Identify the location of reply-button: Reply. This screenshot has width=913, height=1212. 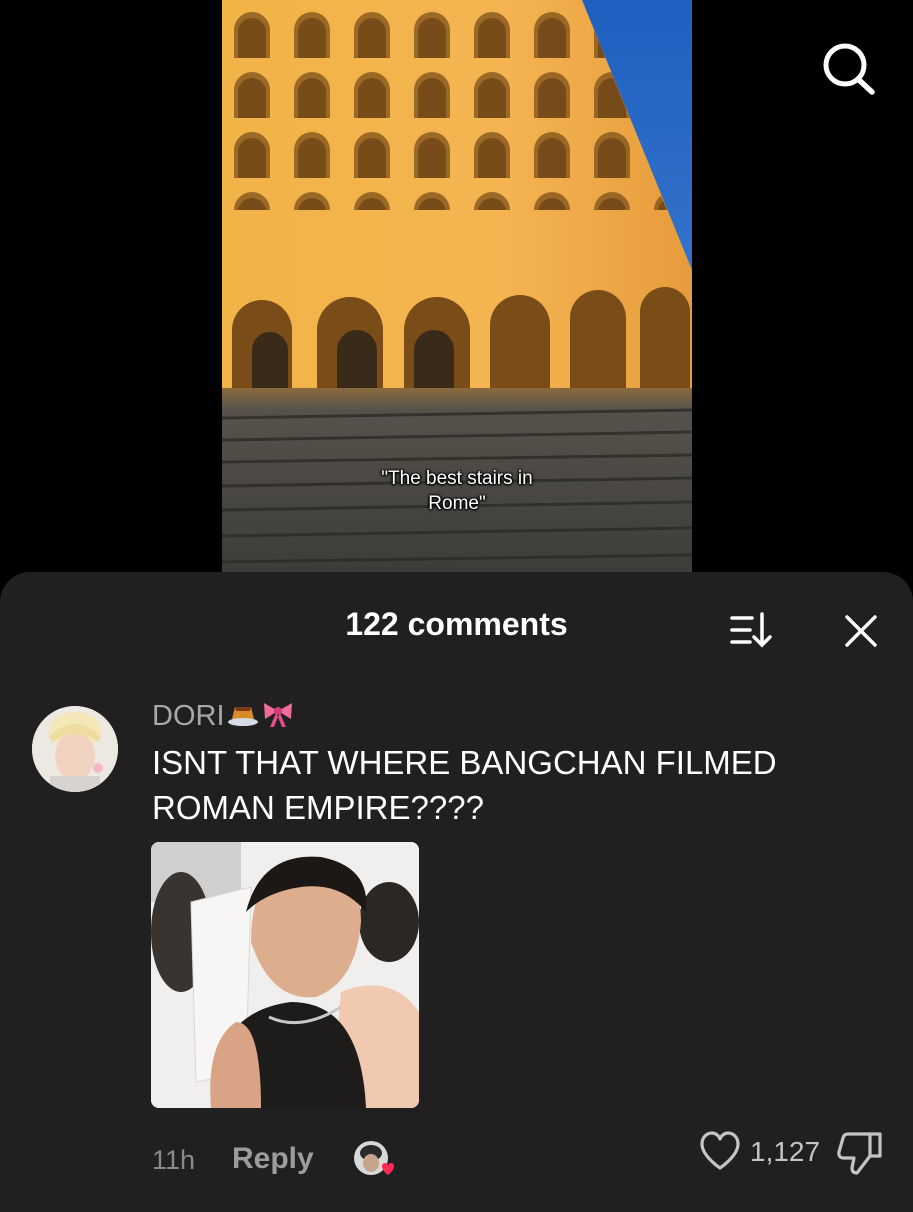
(273, 1159).